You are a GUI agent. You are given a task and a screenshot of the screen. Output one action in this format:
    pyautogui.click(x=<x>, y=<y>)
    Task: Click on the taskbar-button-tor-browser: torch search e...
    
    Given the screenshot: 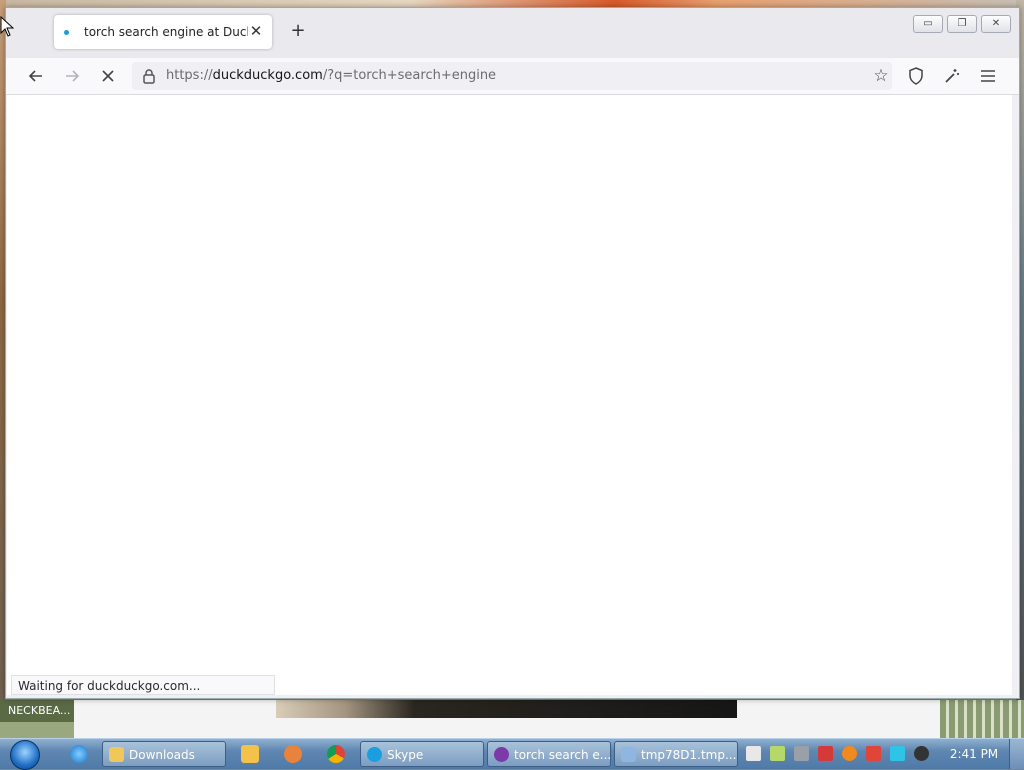 What is the action you would take?
    pyautogui.click(x=549, y=754)
    